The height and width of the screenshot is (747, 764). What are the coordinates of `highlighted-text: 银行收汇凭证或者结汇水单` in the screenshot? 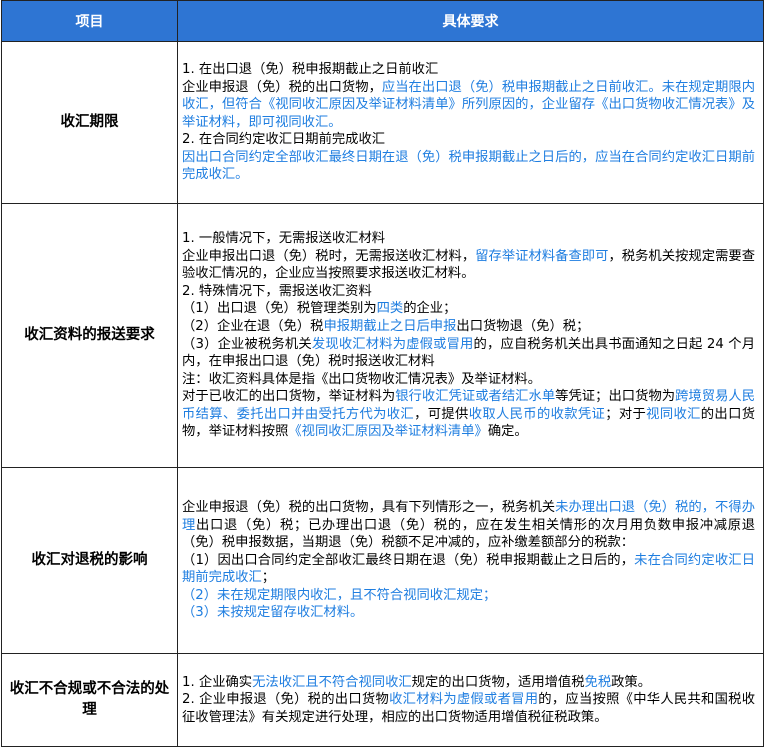 It's located at (475, 397).